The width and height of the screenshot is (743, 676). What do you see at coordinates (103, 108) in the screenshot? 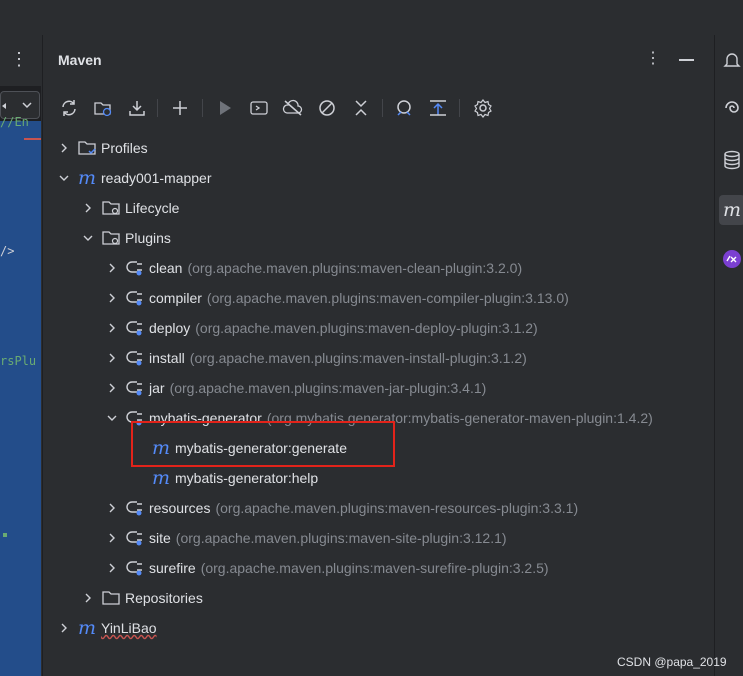
I see `reimport-icon` at bounding box center [103, 108].